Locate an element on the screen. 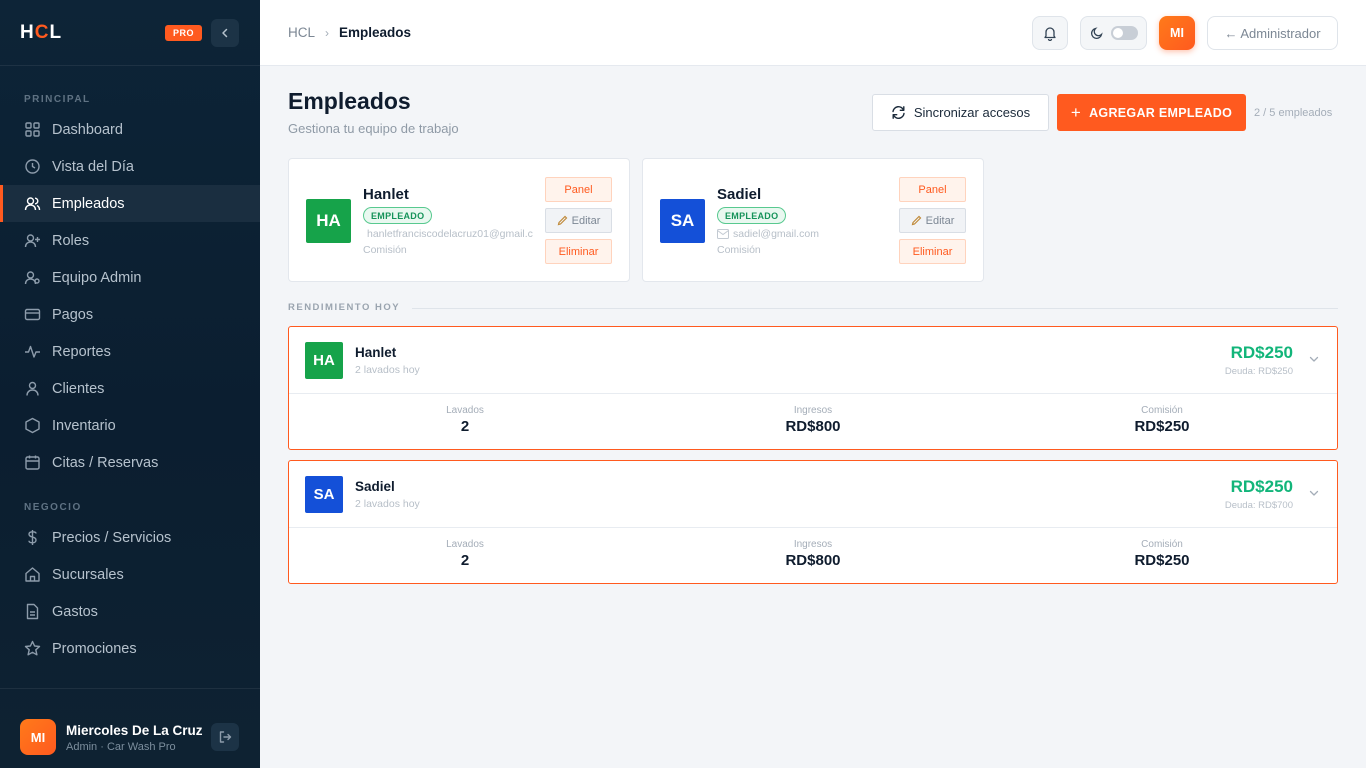  theme-toggle is located at coordinates (1113, 33).